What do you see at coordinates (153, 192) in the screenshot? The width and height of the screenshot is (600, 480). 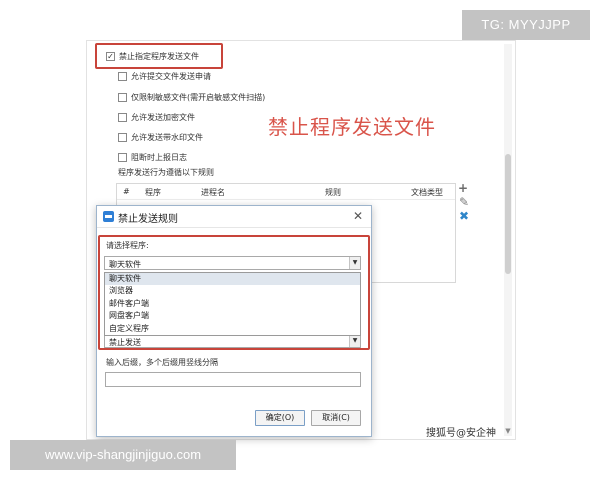 I see `column-header-program: 程序` at bounding box center [153, 192].